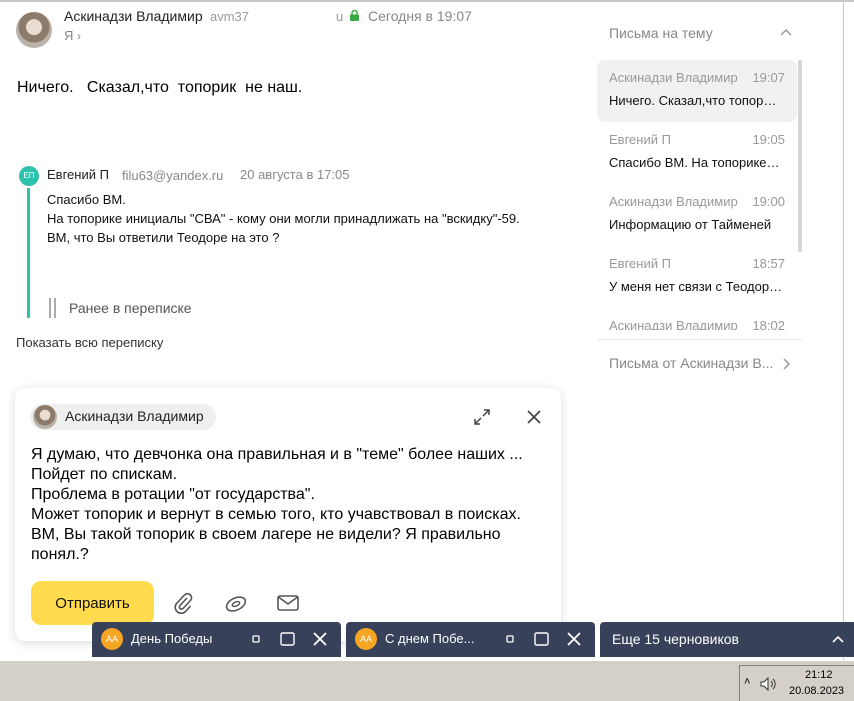 This screenshot has height=701, width=854. I want to click on thread-item-time: 19:05, so click(768, 139).